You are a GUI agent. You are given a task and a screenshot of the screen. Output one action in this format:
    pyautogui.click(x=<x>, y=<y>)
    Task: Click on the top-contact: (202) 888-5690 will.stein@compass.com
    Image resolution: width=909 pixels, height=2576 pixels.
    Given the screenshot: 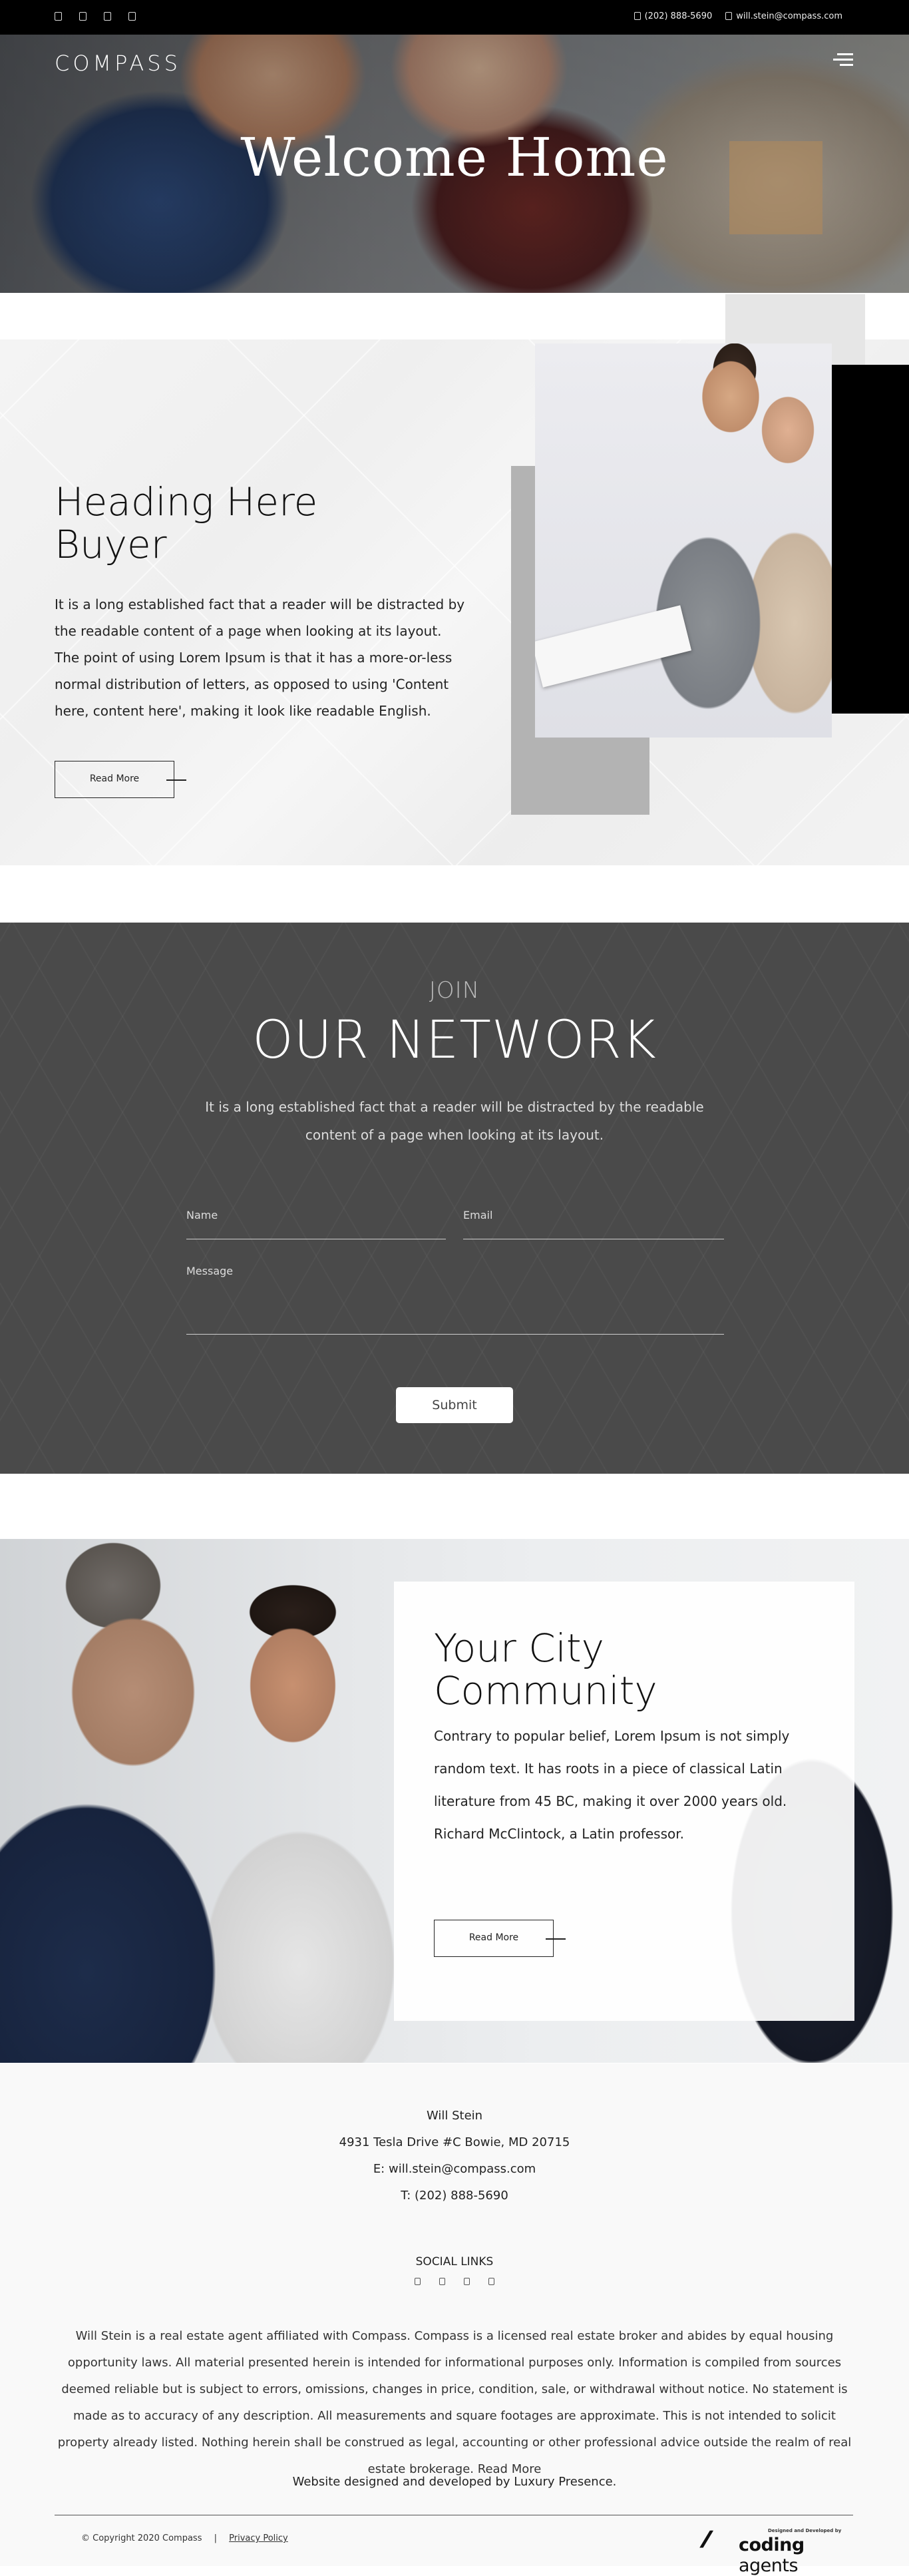 What is the action you would take?
    pyautogui.click(x=738, y=16)
    